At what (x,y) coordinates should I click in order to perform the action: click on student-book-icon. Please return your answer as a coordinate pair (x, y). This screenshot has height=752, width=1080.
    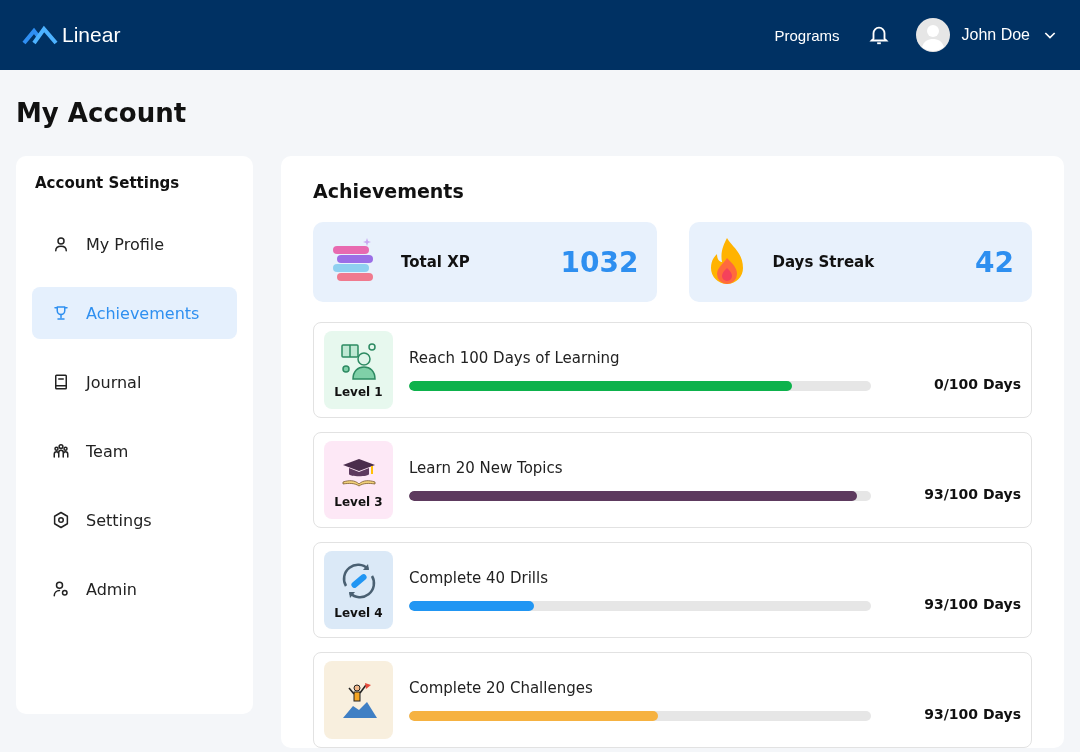
    Looking at the image, I should click on (358, 361).